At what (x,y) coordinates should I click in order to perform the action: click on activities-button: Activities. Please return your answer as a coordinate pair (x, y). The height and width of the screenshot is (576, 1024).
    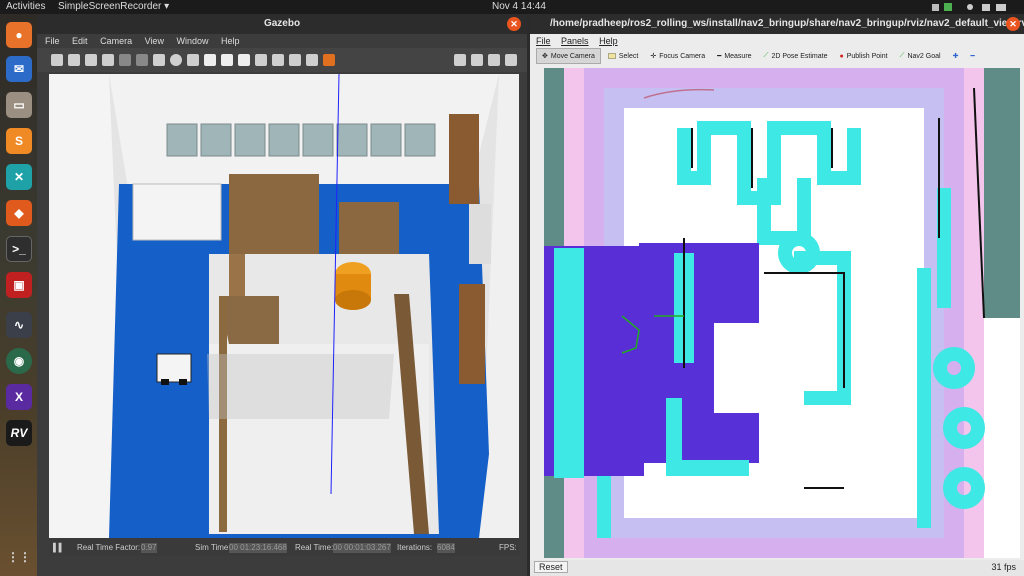
    Looking at the image, I should click on (25, 6).